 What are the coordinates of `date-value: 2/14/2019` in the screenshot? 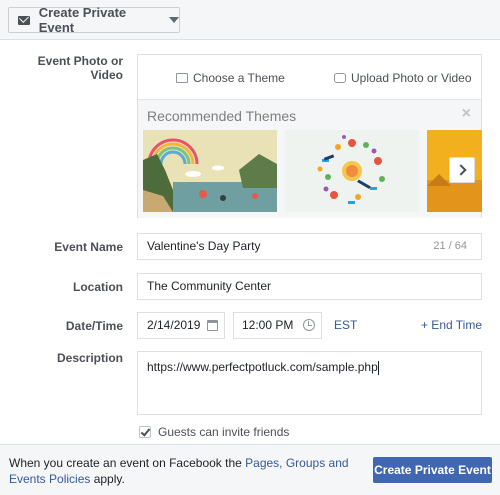 It's located at (174, 325).